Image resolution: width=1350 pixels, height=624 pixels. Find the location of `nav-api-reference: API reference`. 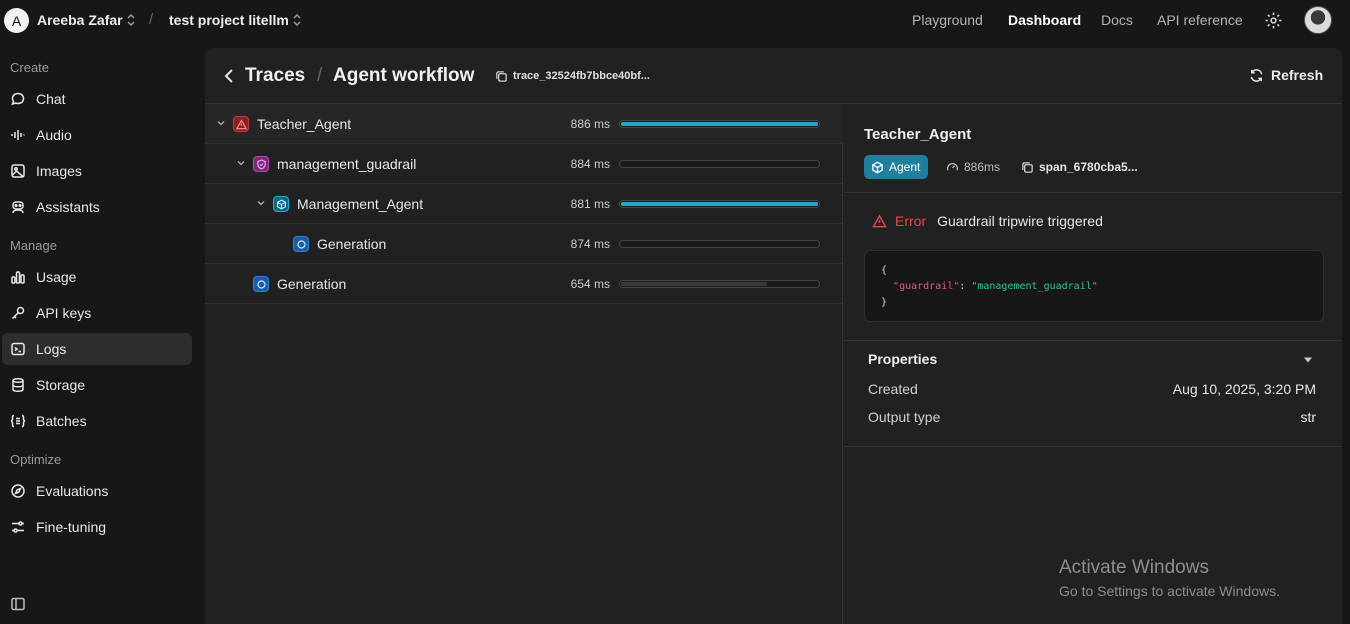

nav-api-reference: API reference is located at coordinates (1200, 20).